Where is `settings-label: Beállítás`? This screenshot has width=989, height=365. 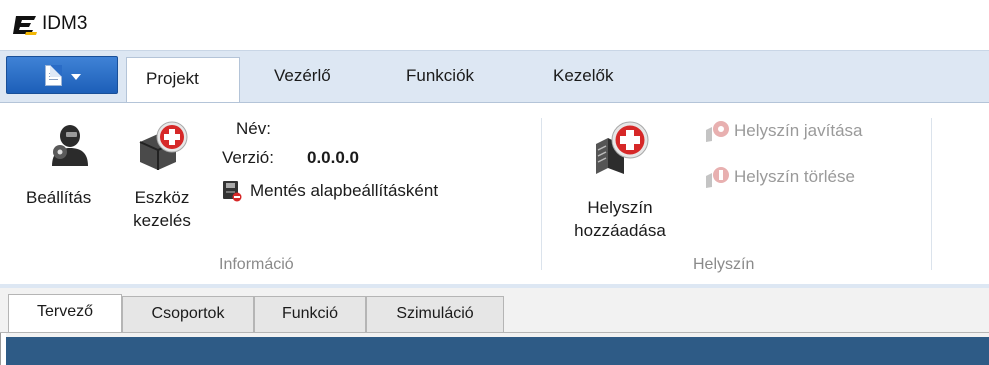
settings-label: Beállítás is located at coordinates (59, 197).